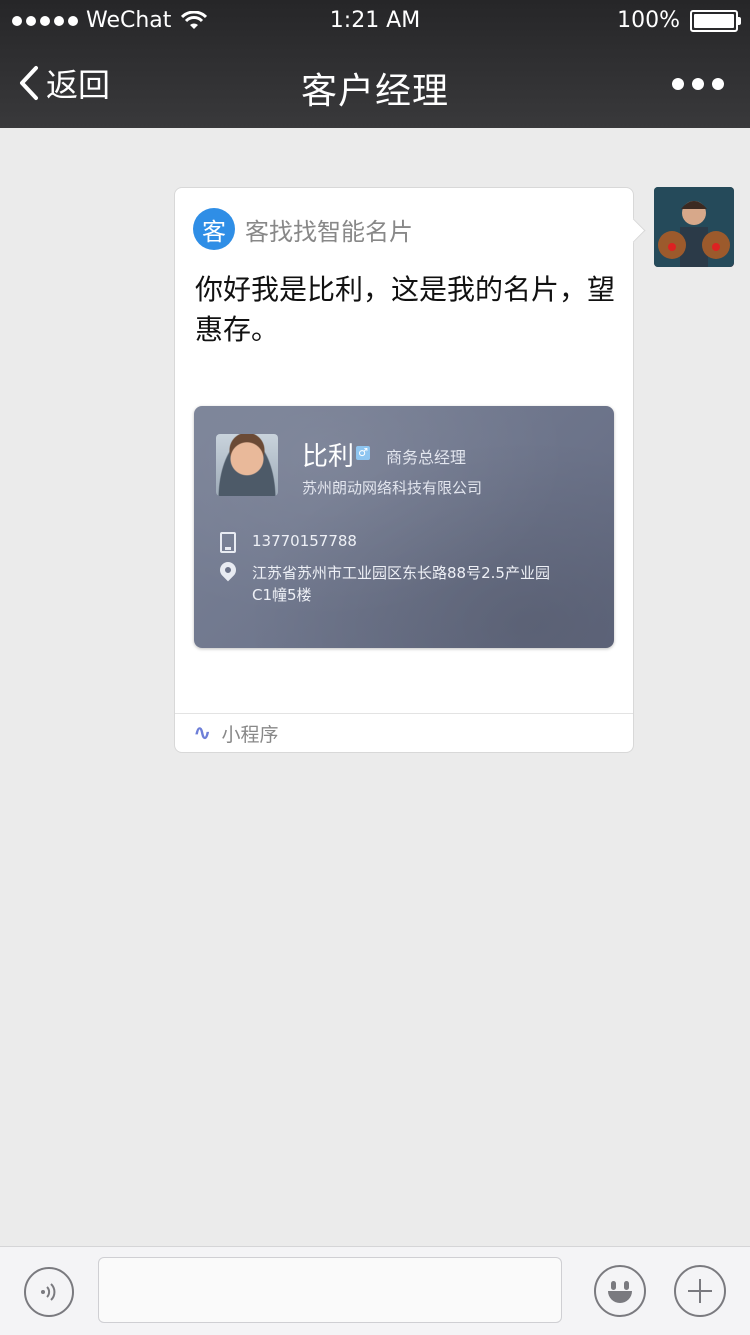  What do you see at coordinates (250, 734) in the screenshot?
I see `mini-program-label: 小程序` at bounding box center [250, 734].